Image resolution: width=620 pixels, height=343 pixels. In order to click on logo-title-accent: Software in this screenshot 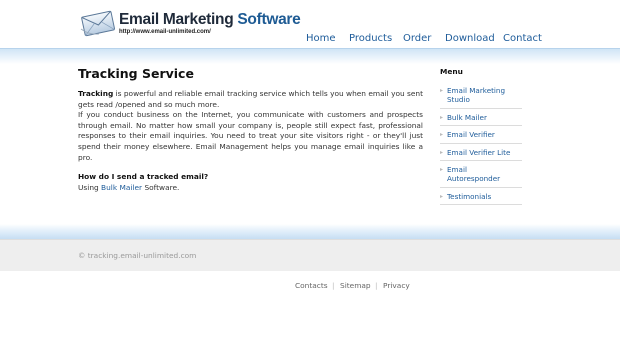, I will do `click(269, 19)`.